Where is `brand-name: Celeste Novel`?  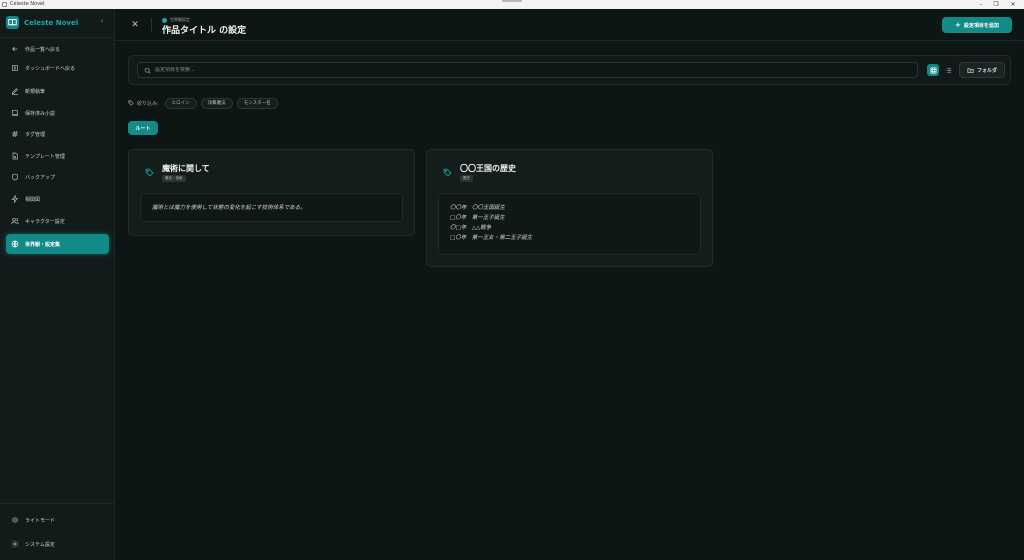 brand-name: Celeste Novel is located at coordinates (51, 22).